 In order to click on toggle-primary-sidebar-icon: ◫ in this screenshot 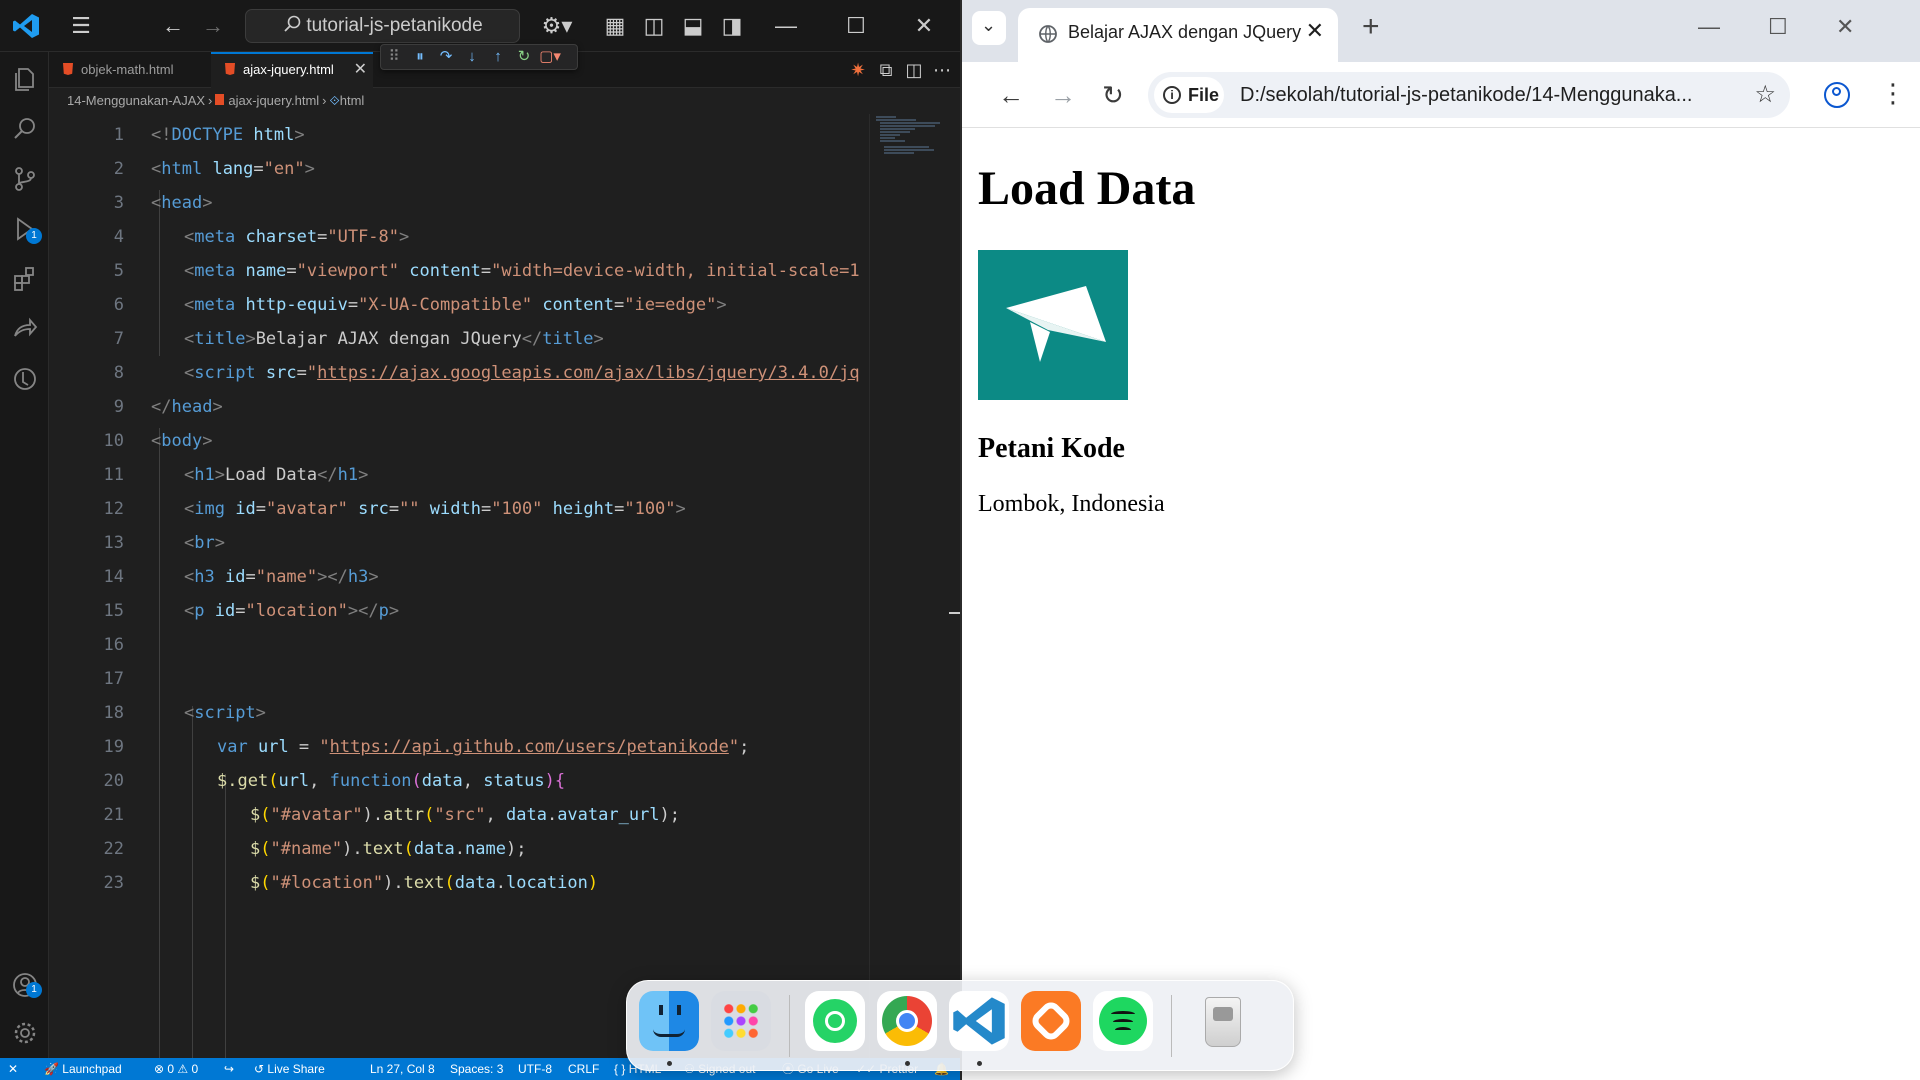, I will do `click(654, 26)`.